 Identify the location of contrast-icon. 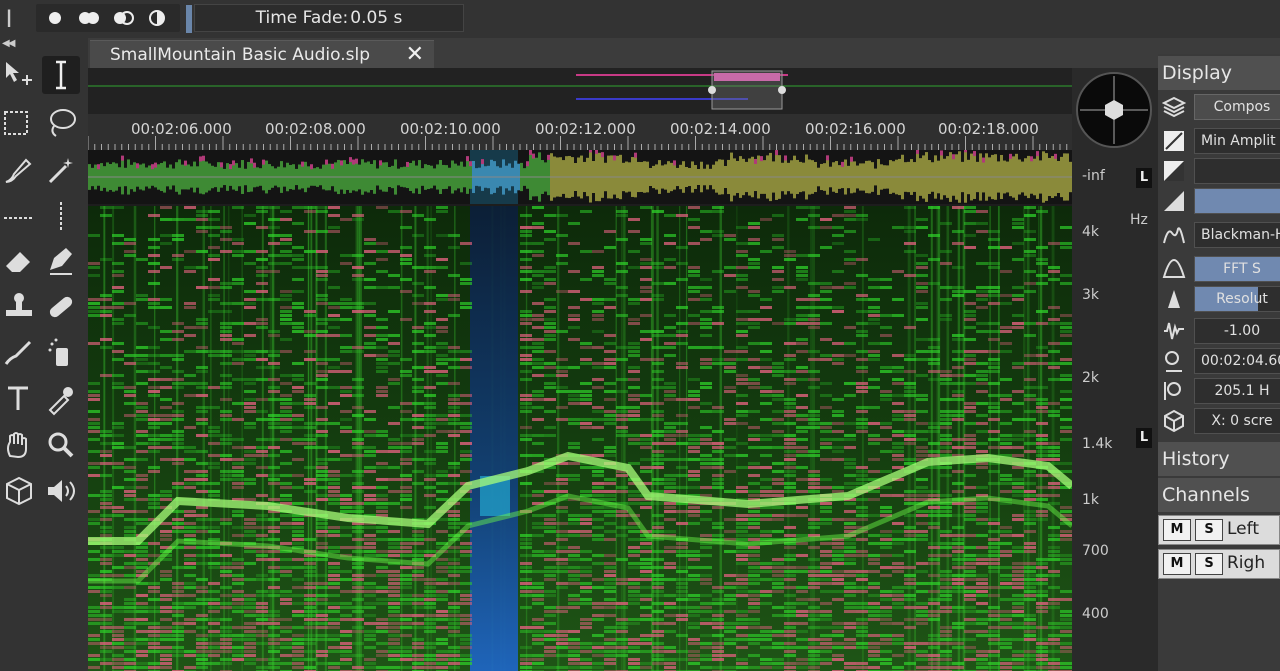
(1174, 141).